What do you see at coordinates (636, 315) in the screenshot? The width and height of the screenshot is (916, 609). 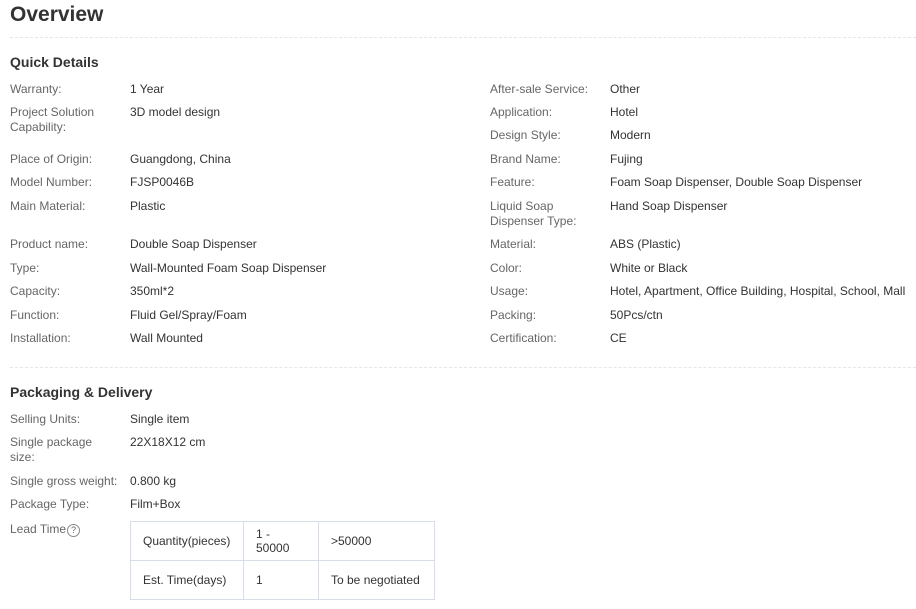 I see `detail-value: 50Pcs/ctn` at bounding box center [636, 315].